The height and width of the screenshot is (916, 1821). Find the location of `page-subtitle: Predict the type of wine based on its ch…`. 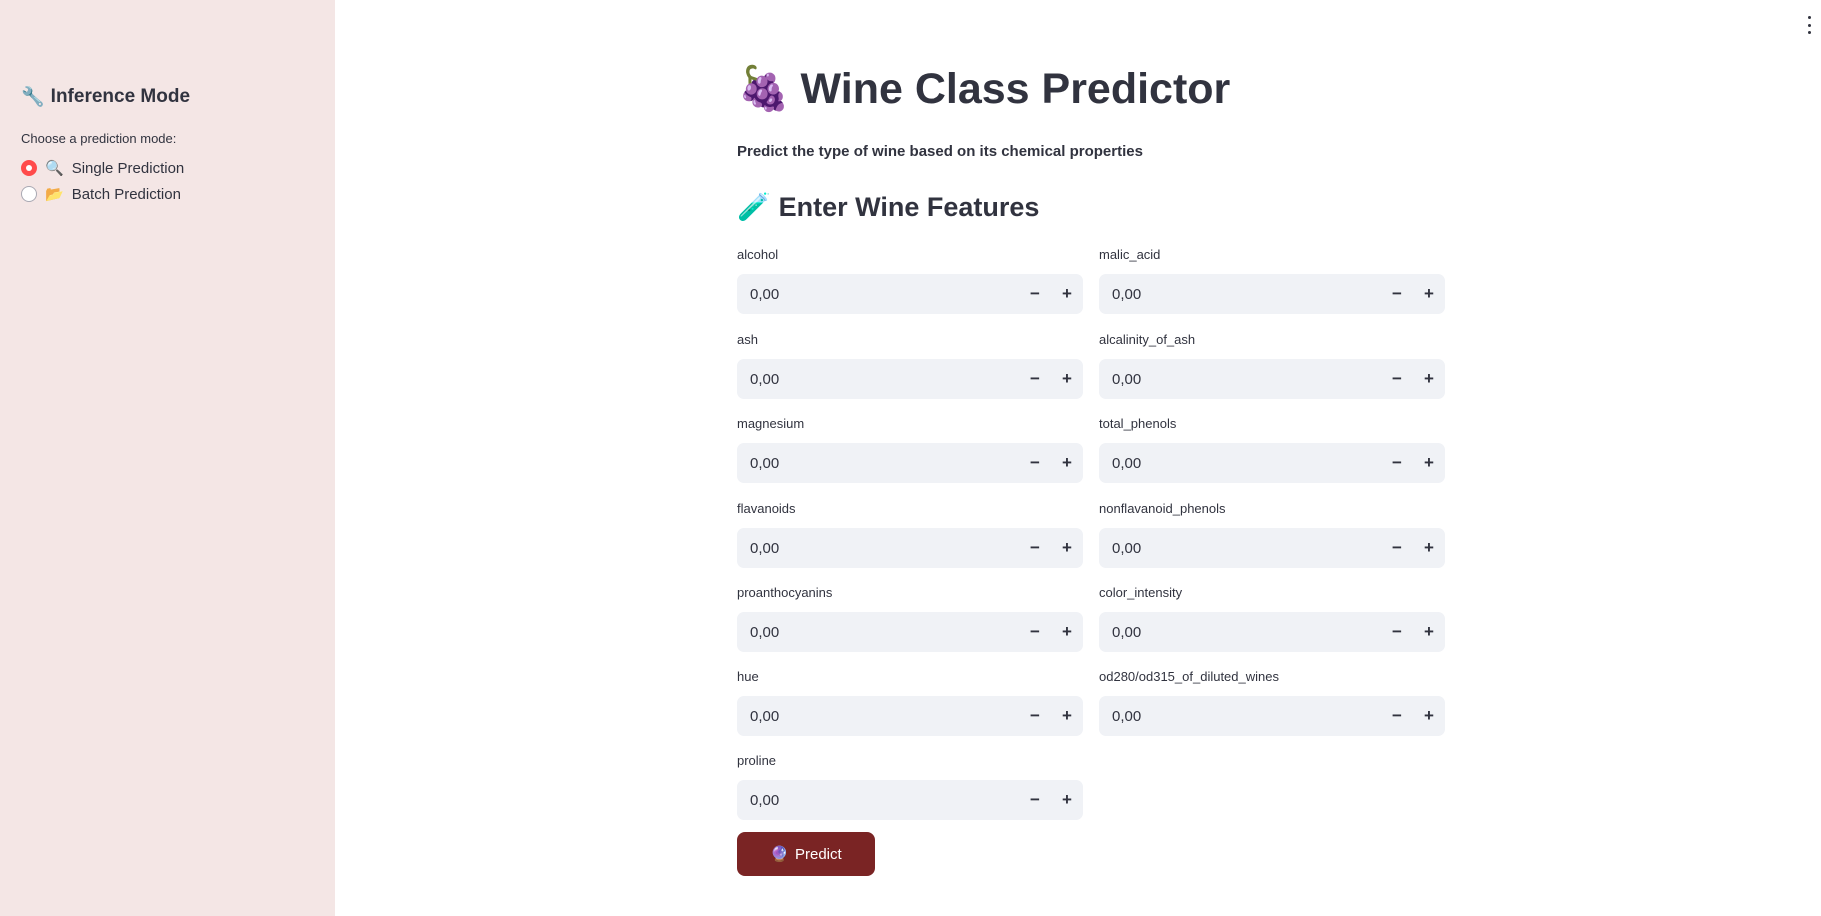

page-subtitle: Predict the type of wine based on its ch… is located at coordinates (940, 151).